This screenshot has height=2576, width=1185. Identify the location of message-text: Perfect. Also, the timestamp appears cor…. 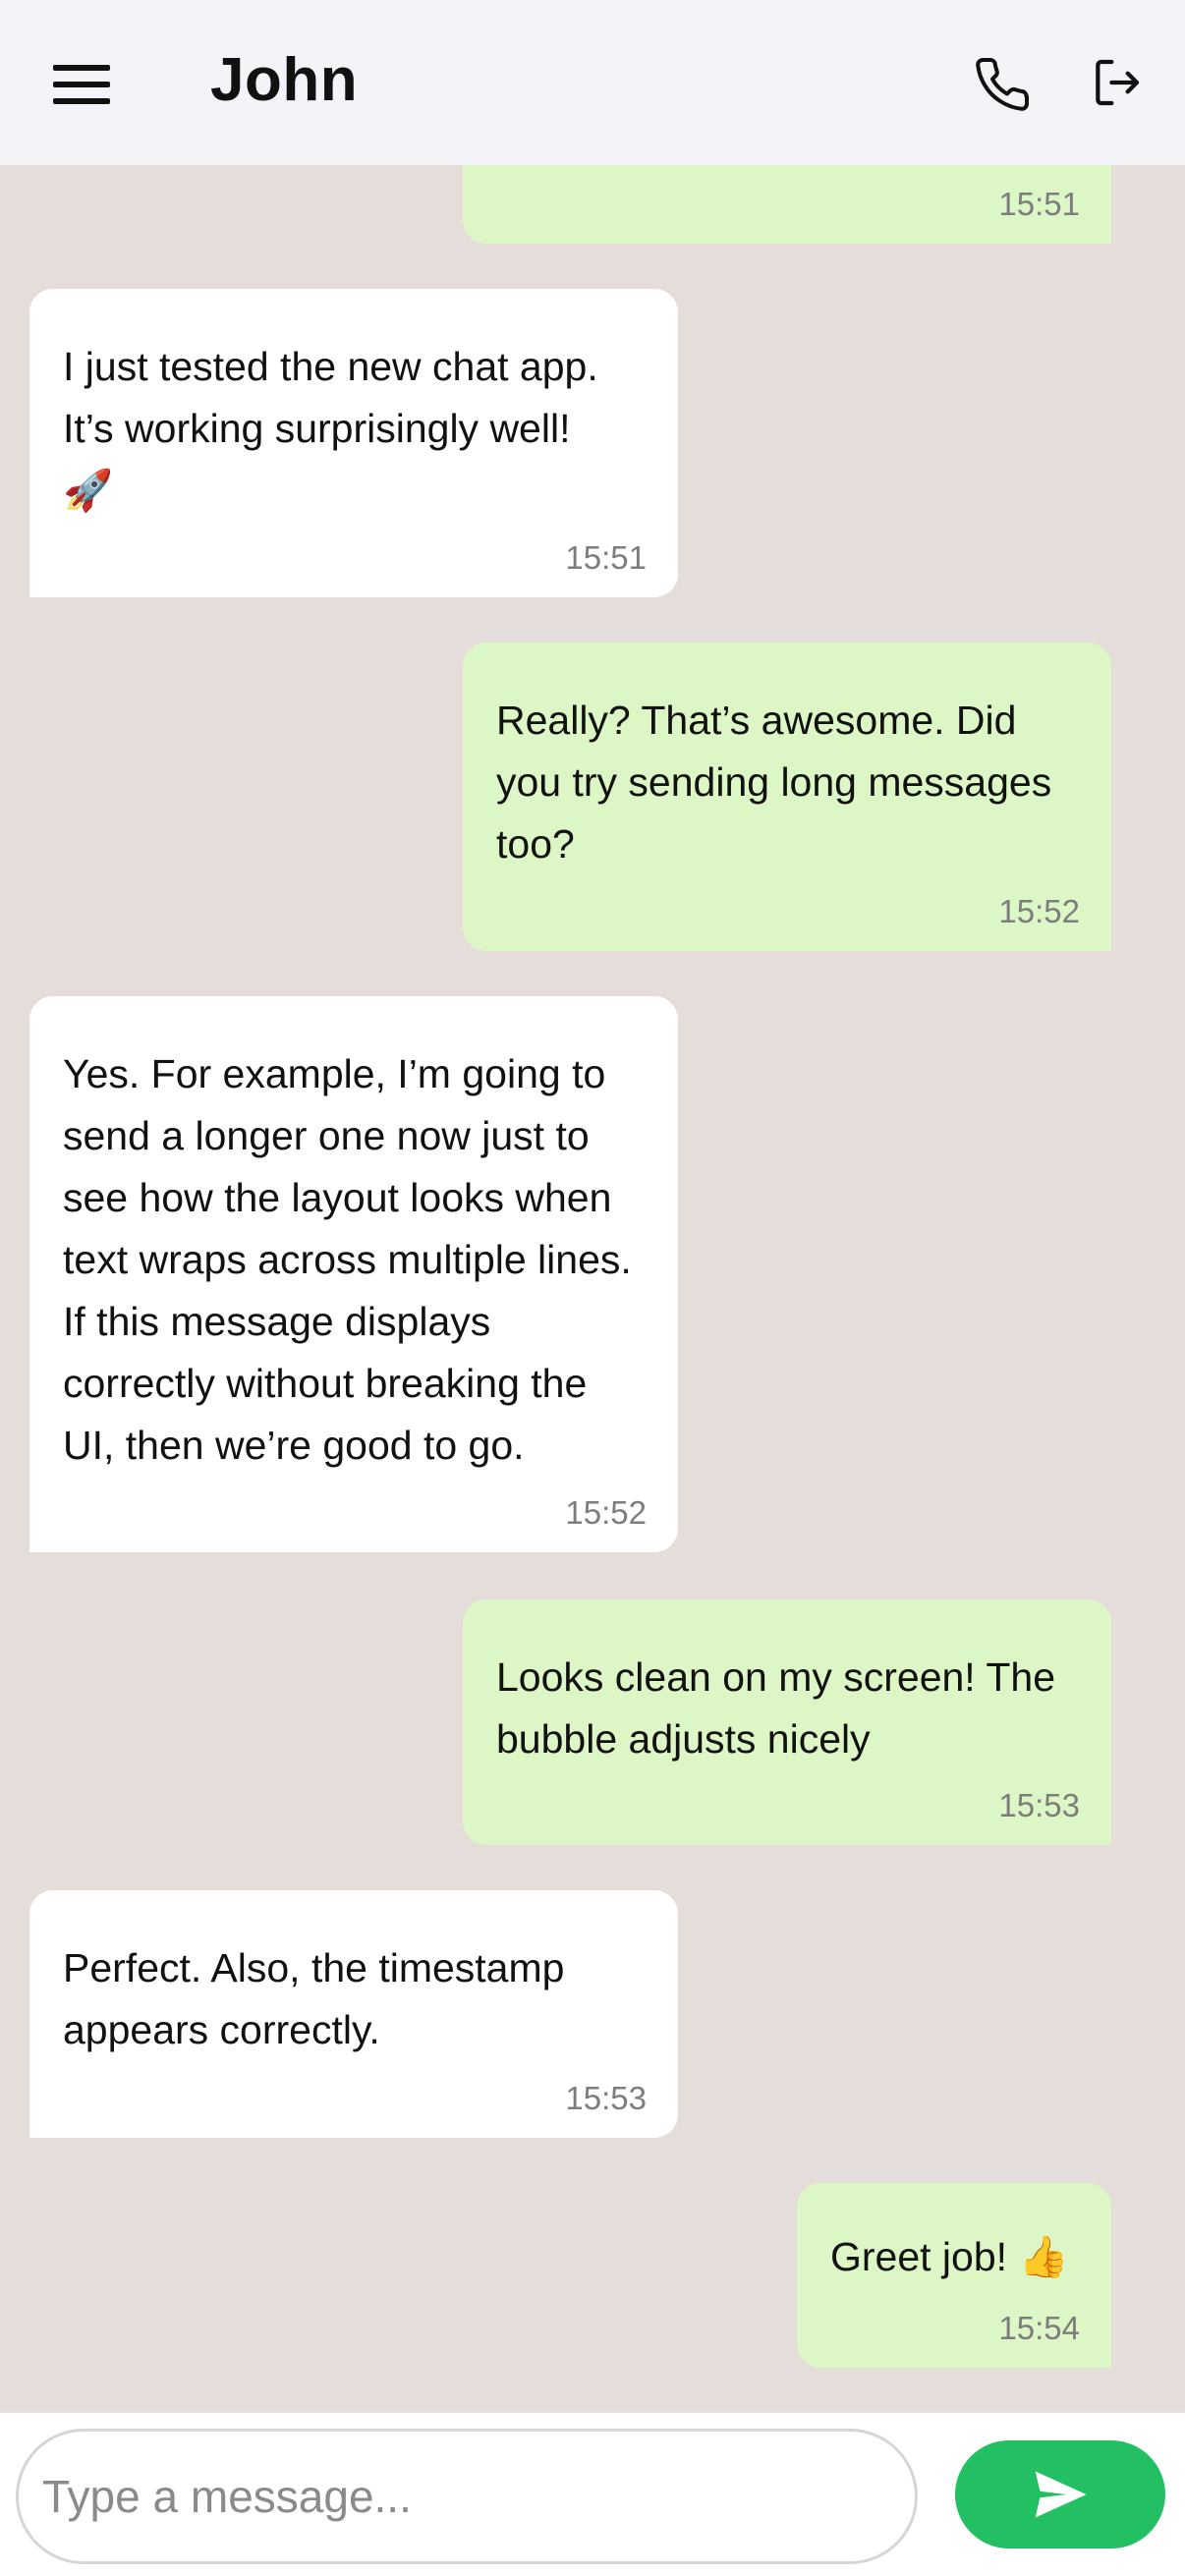
(314, 1998).